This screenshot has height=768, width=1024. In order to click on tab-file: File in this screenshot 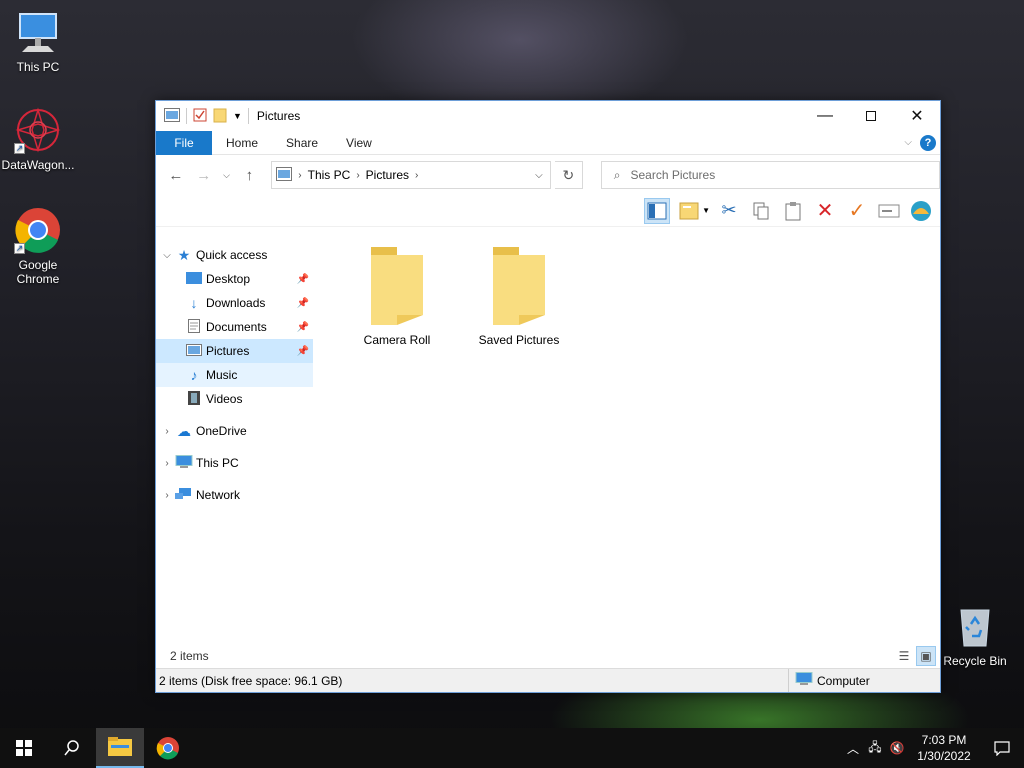, I will do `click(184, 142)`.